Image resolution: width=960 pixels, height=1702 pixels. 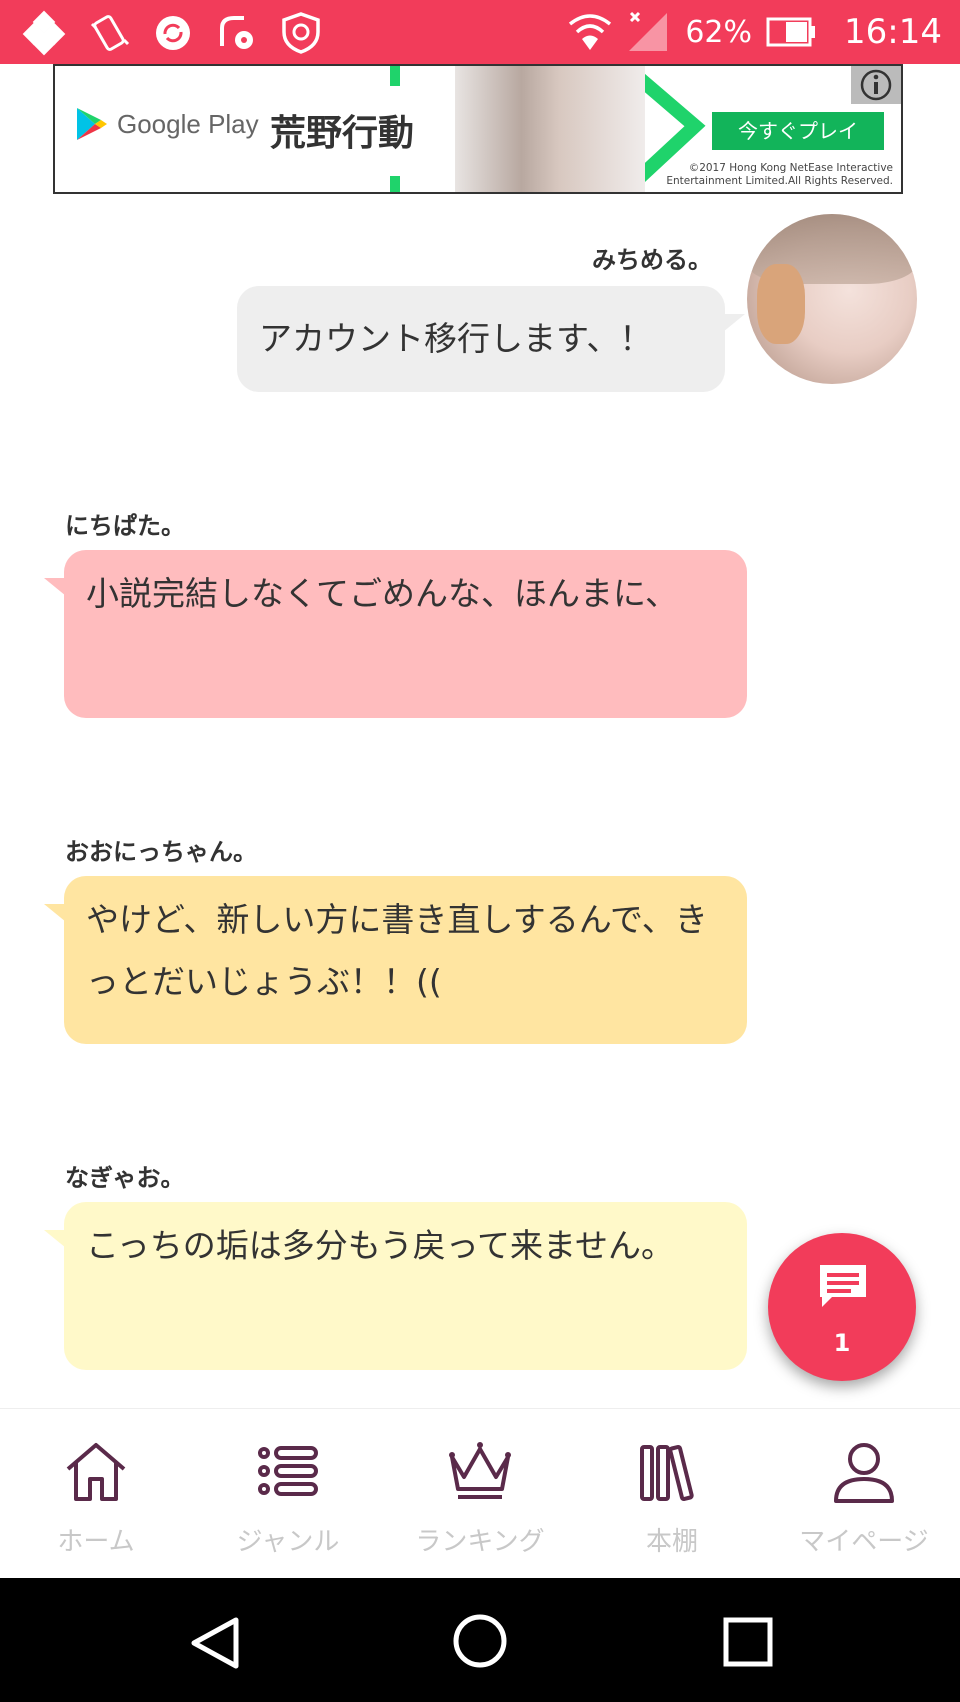 What do you see at coordinates (480, 1470) in the screenshot?
I see `crown-icon` at bounding box center [480, 1470].